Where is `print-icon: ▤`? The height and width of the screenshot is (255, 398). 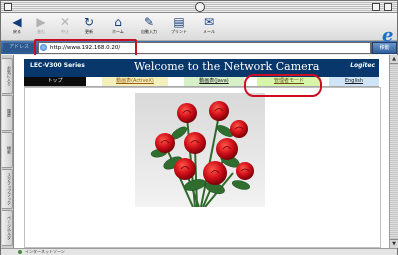 print-icon: ▤ is located at coordinates (179, 22).